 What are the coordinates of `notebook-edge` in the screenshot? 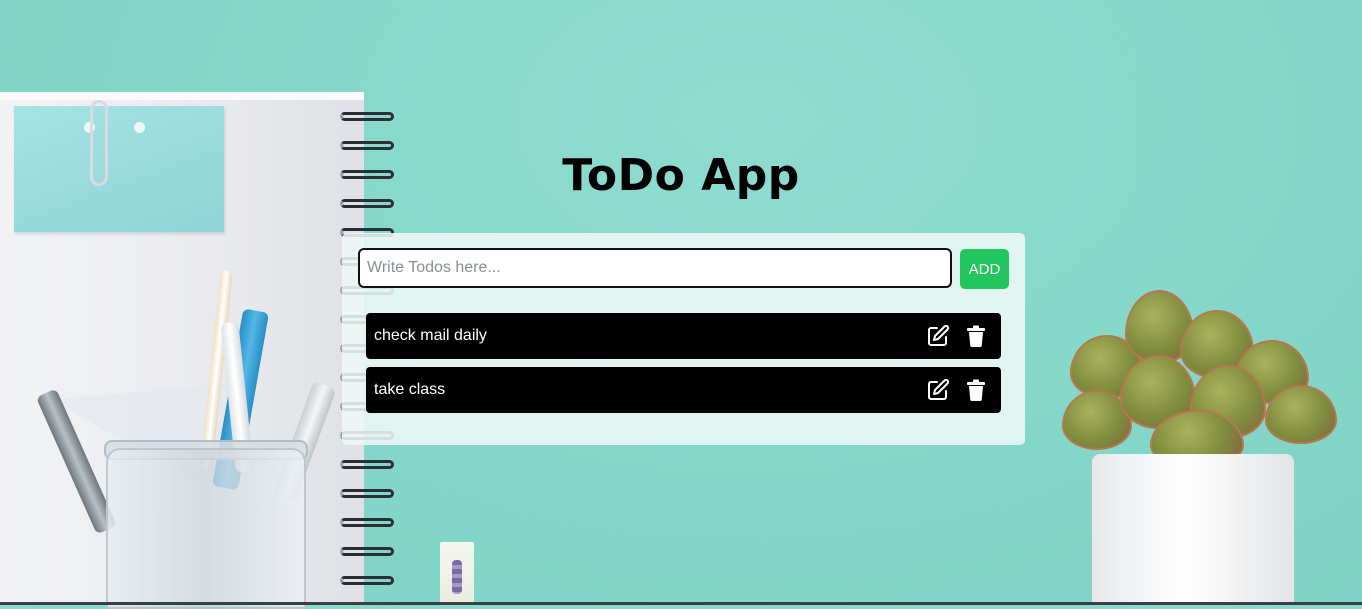 It's located at (182, 96).